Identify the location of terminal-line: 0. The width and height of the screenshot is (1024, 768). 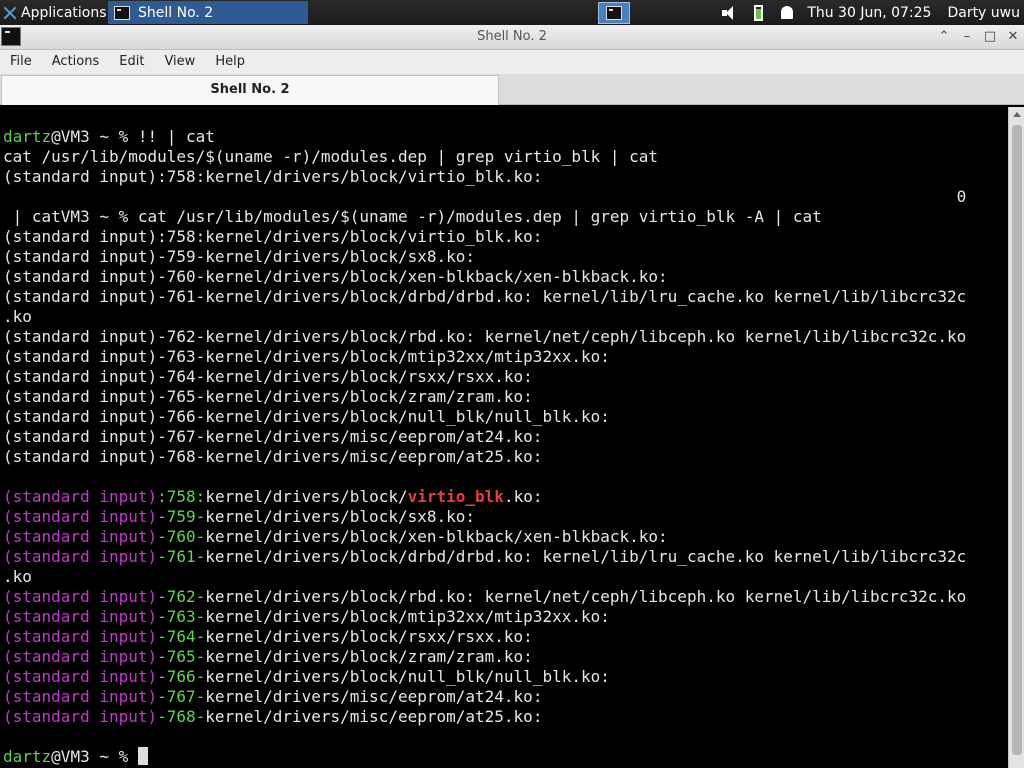
(485, 197).